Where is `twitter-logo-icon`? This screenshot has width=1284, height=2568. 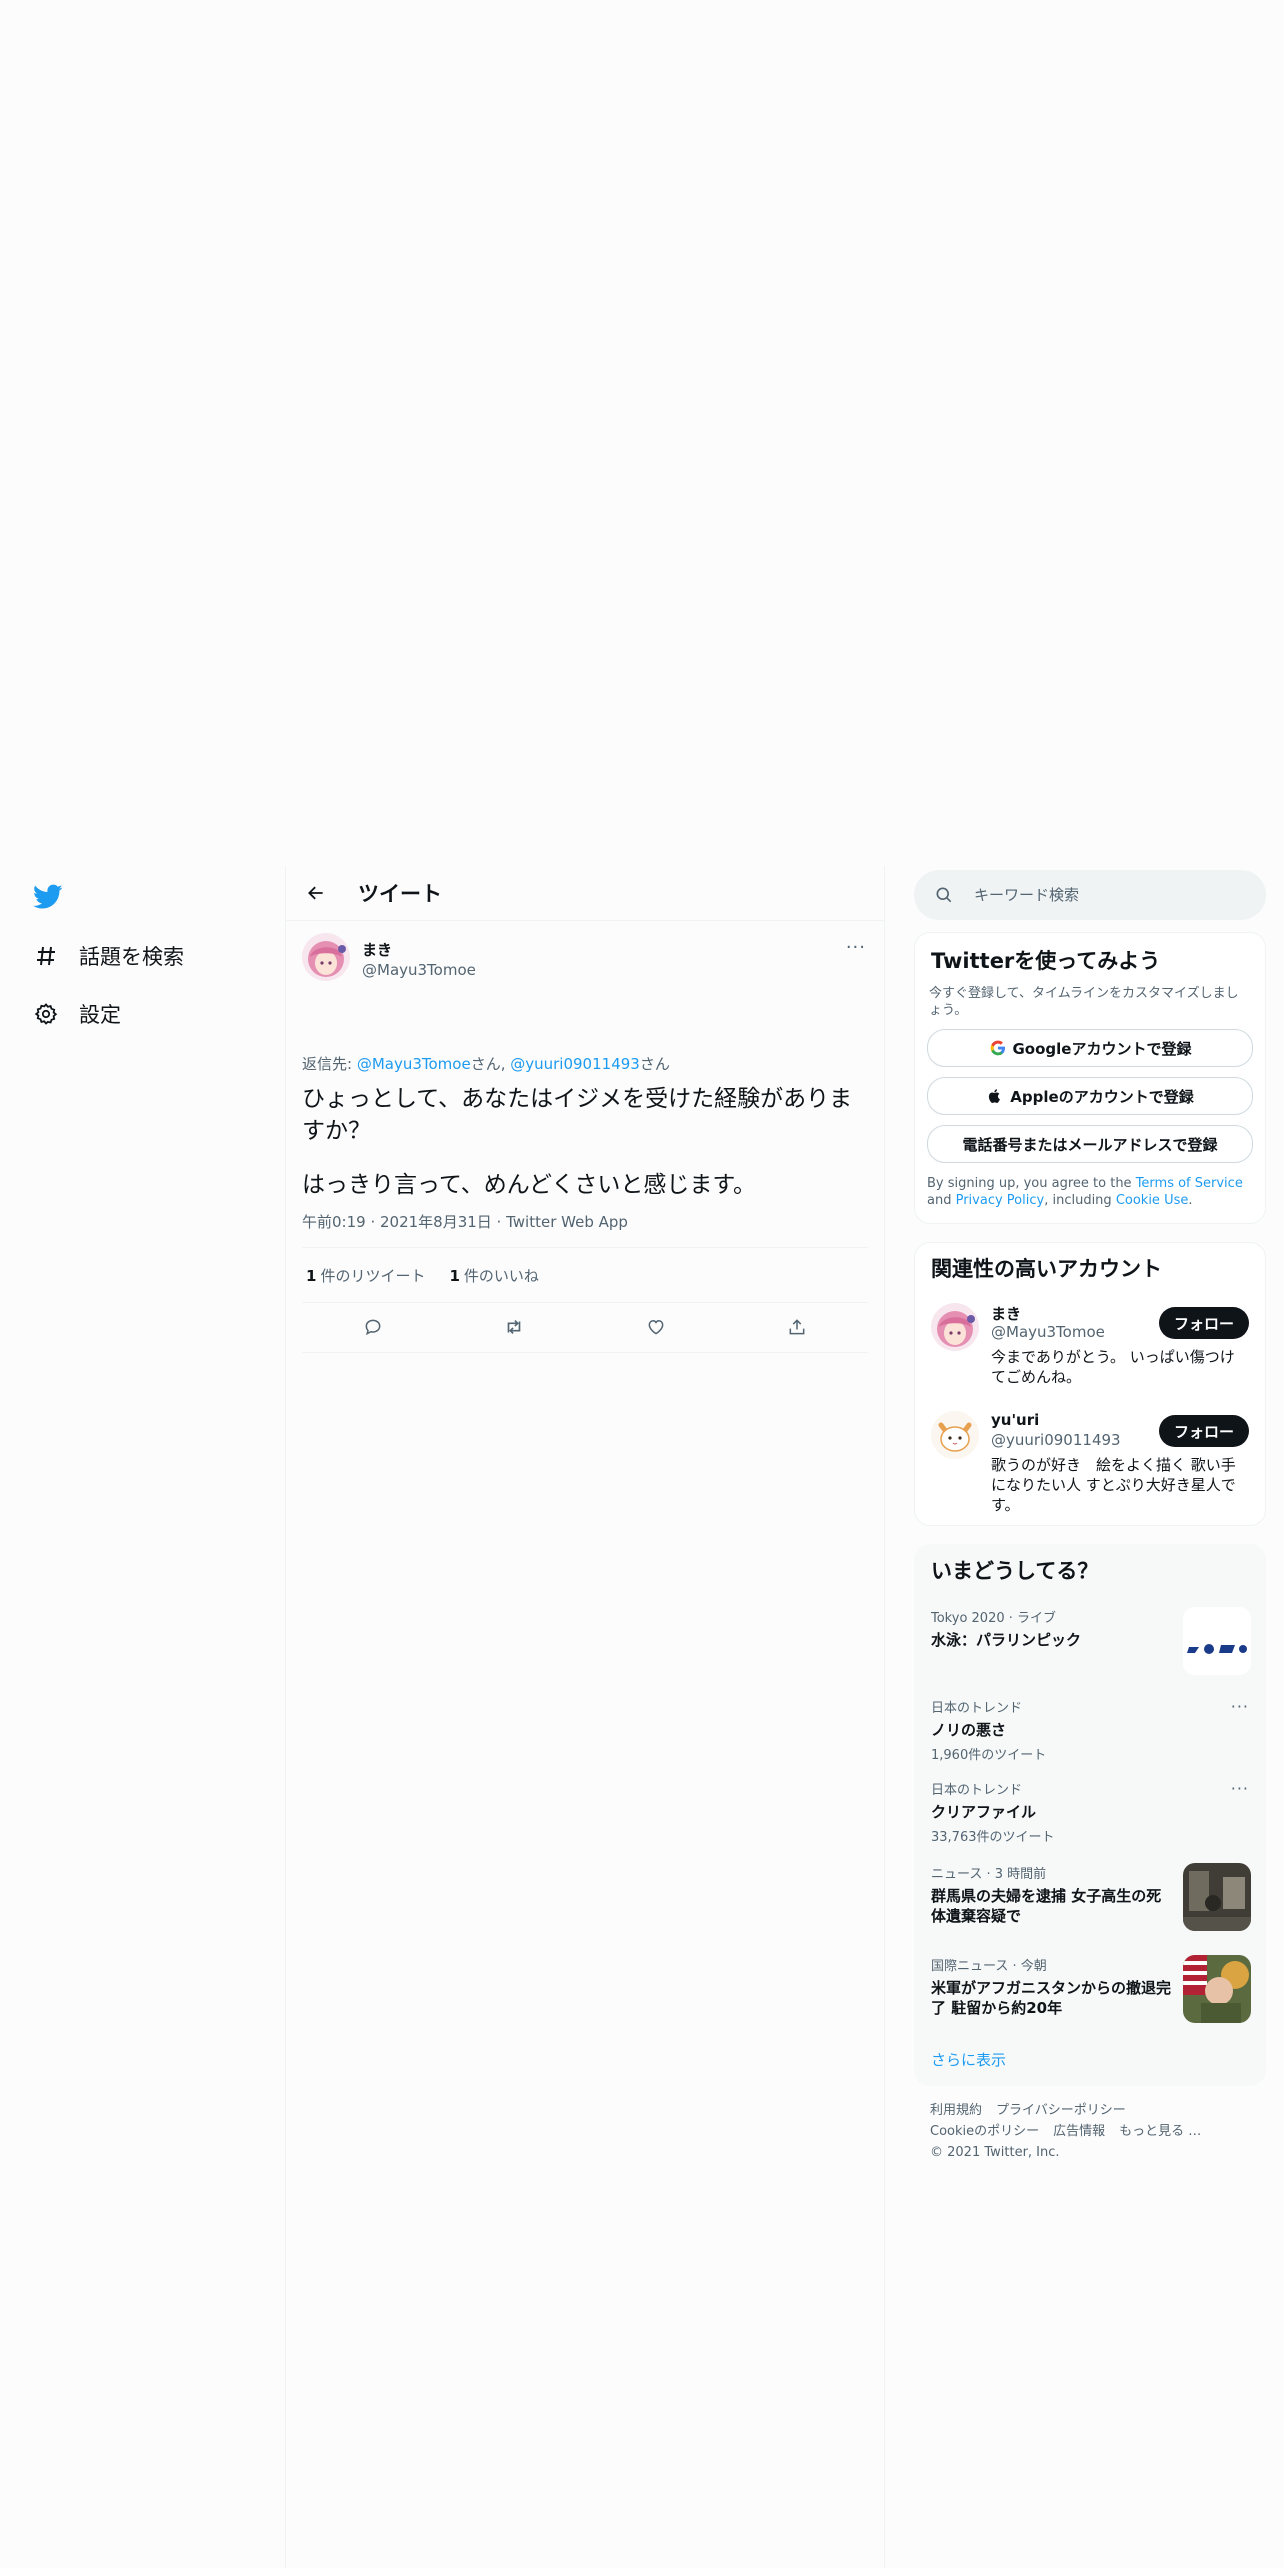
twitter-logo-icon is located at coordinates (49, 898).